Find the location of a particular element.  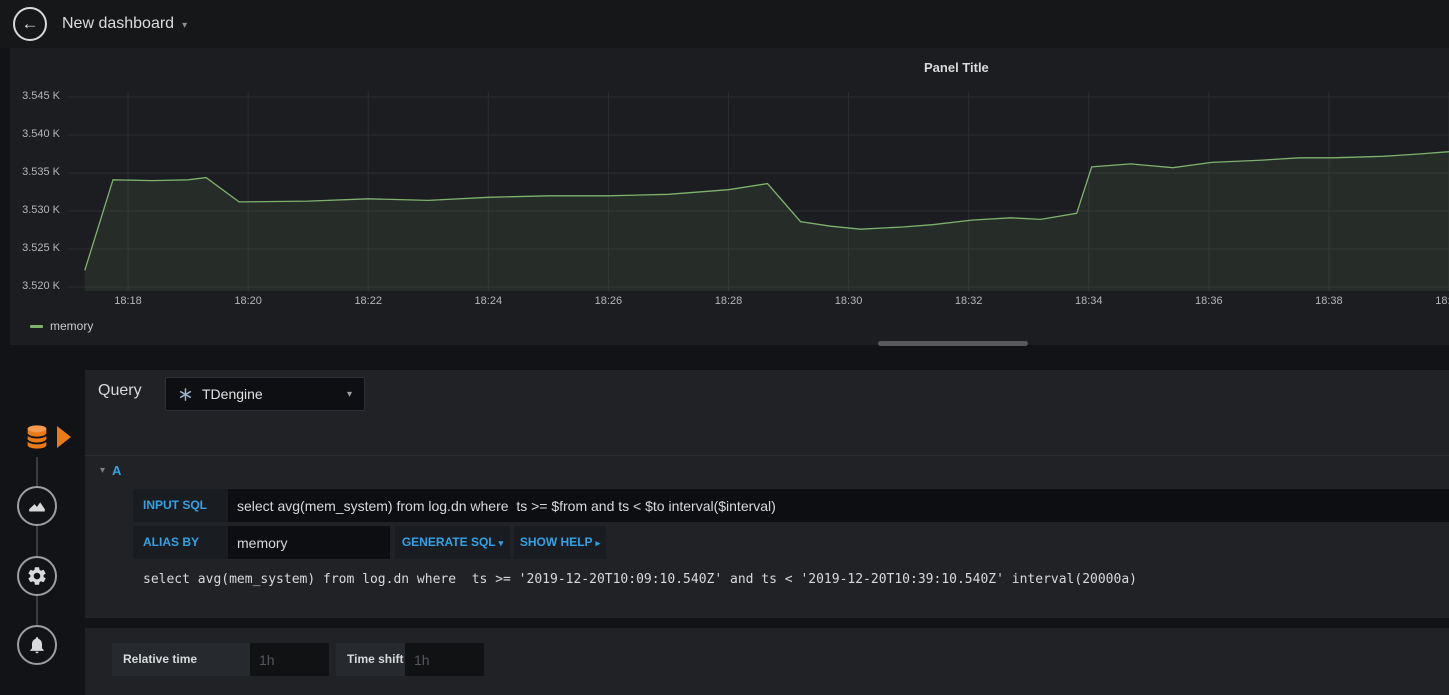

y-axis-label: 3.535 K is located at coordinates (41, 172).